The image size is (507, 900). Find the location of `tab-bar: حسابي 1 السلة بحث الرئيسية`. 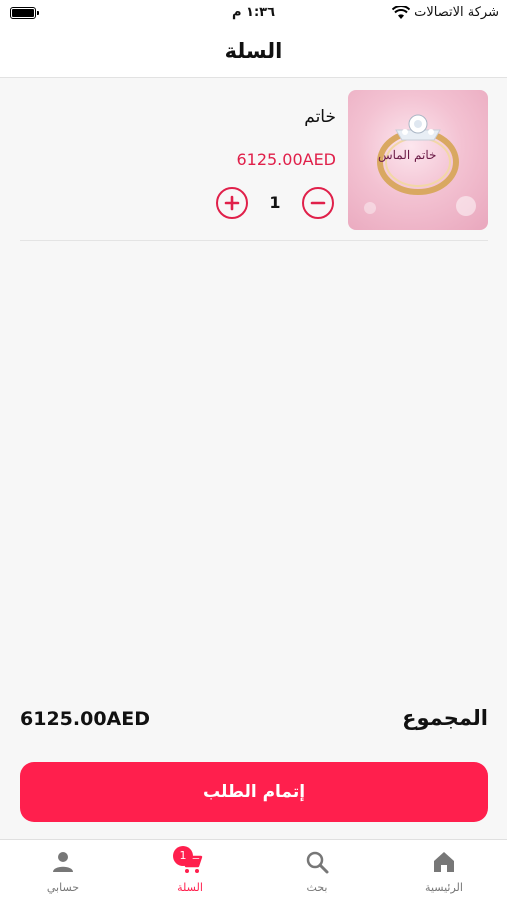

tab-bar: حسابي 1 السلة بحث الرئيسية is located at coordinates (253, 869).